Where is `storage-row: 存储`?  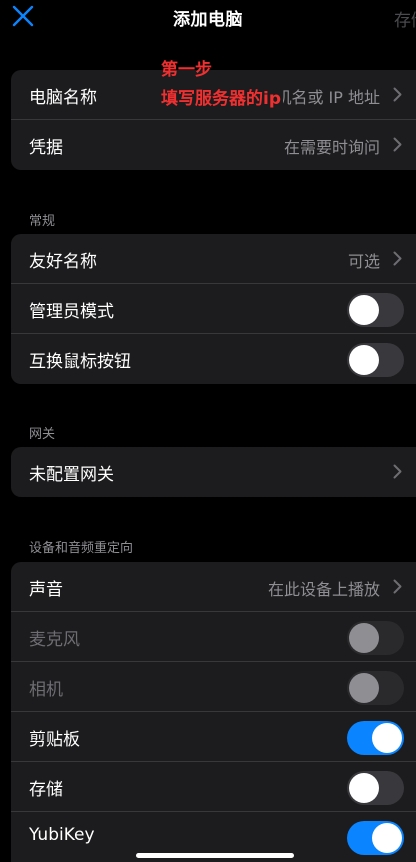
storage-row: 存储 is located at coordinates (213, 787).